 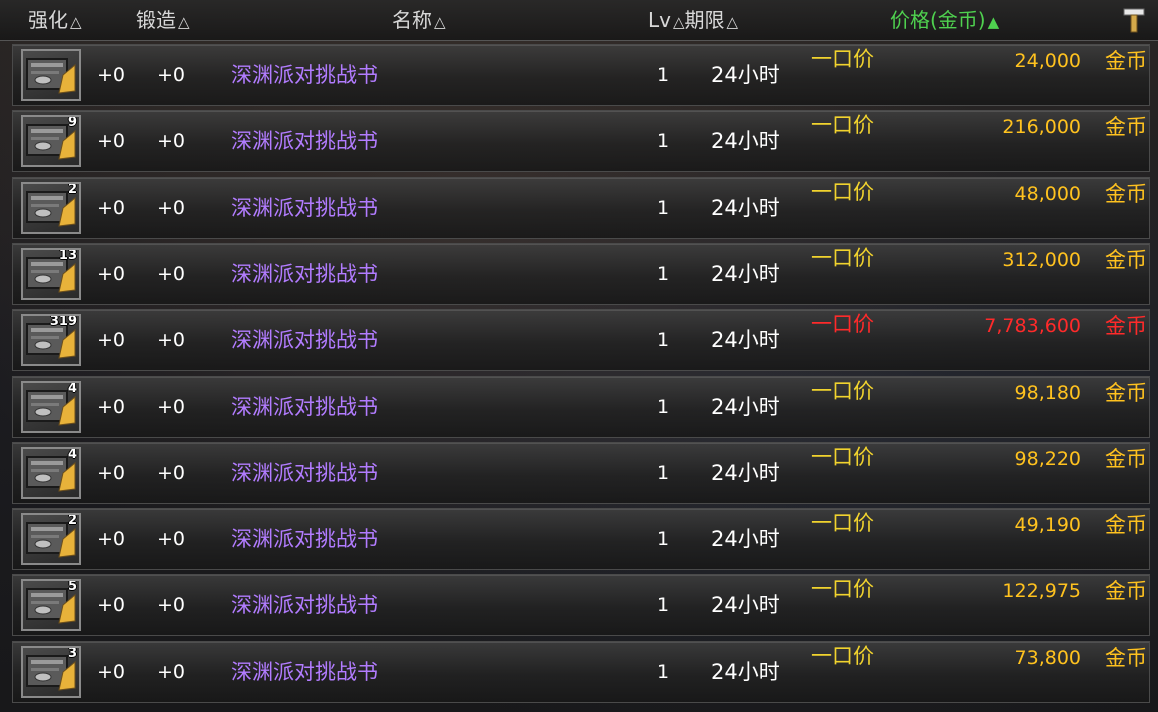 I want to click on header-label: 期限, so click(x=704, y=20).